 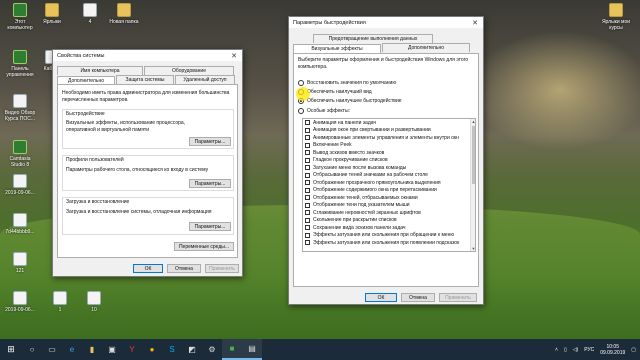 I want to click on skype-icon: S, so click(x=172, y=349).